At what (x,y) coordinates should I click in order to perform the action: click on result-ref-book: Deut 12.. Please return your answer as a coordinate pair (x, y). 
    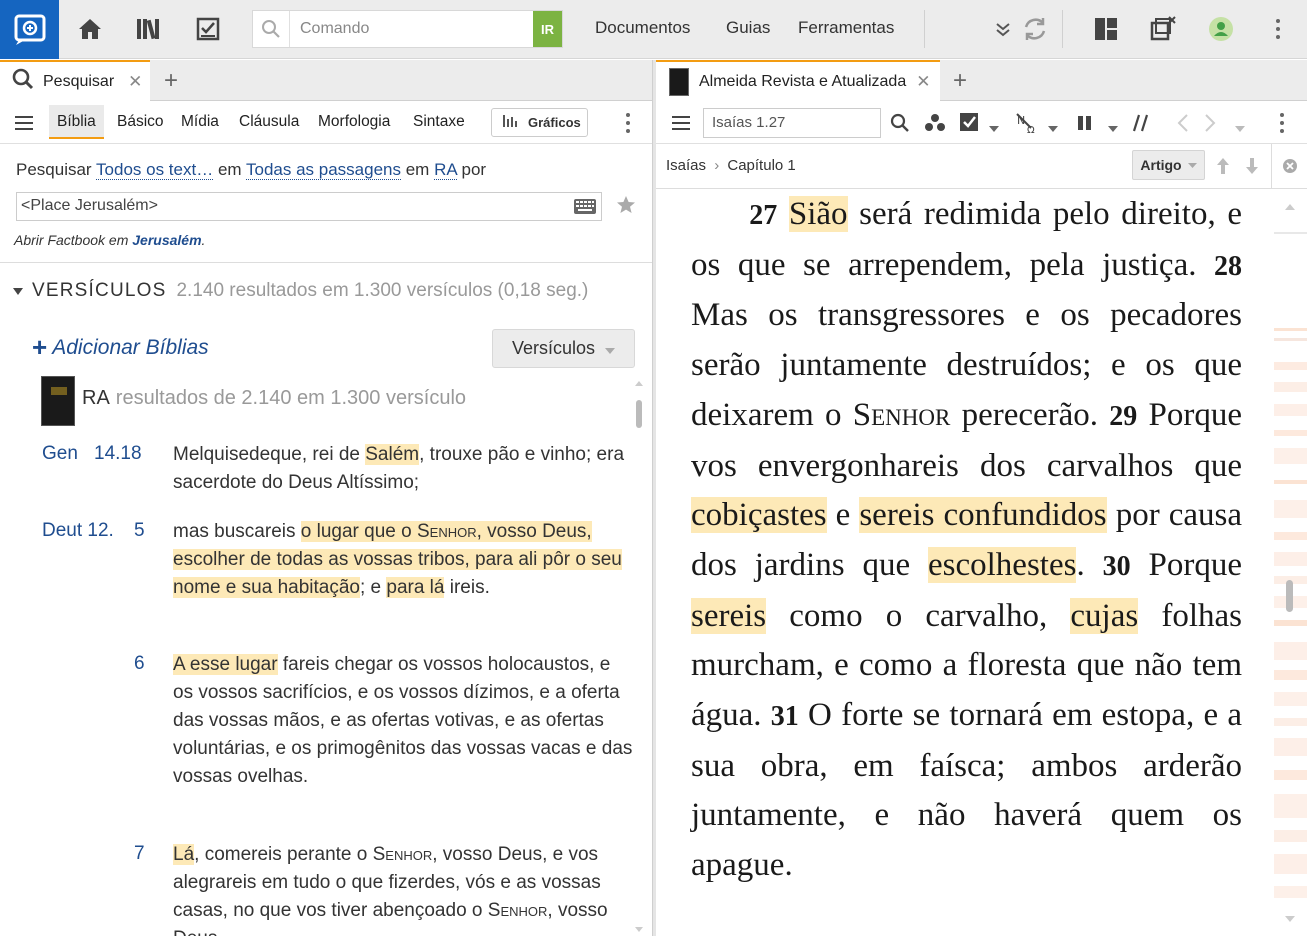
    Looking at the image, I should click on (78, 531).